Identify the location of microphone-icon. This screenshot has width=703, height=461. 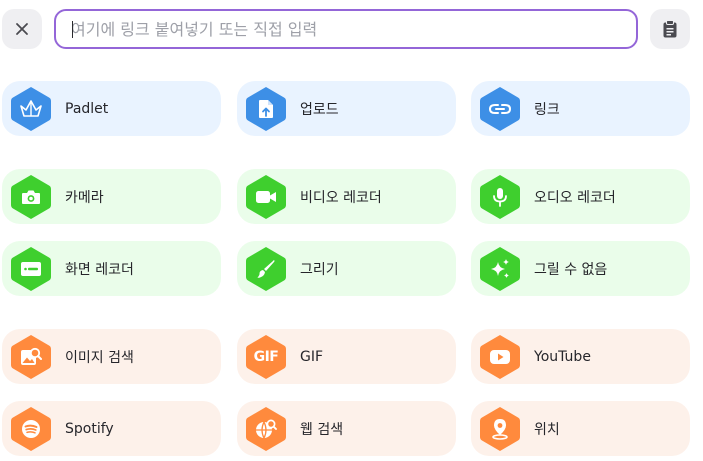
(500, 197).